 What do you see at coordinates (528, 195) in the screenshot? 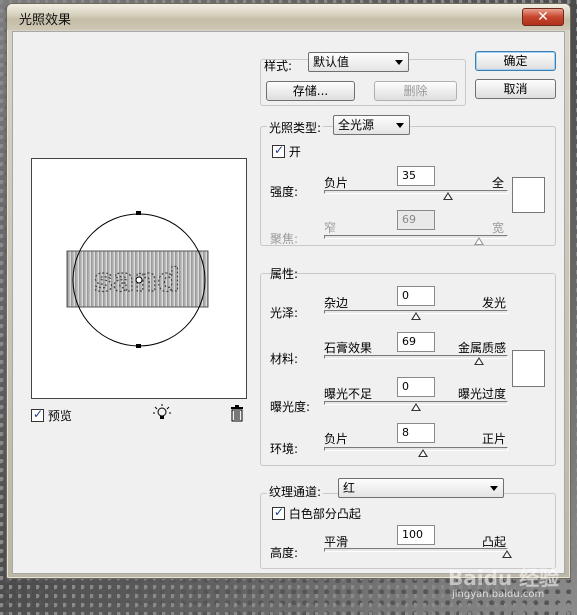
I see `light-color-swatch` at bounding box center [528, 195].